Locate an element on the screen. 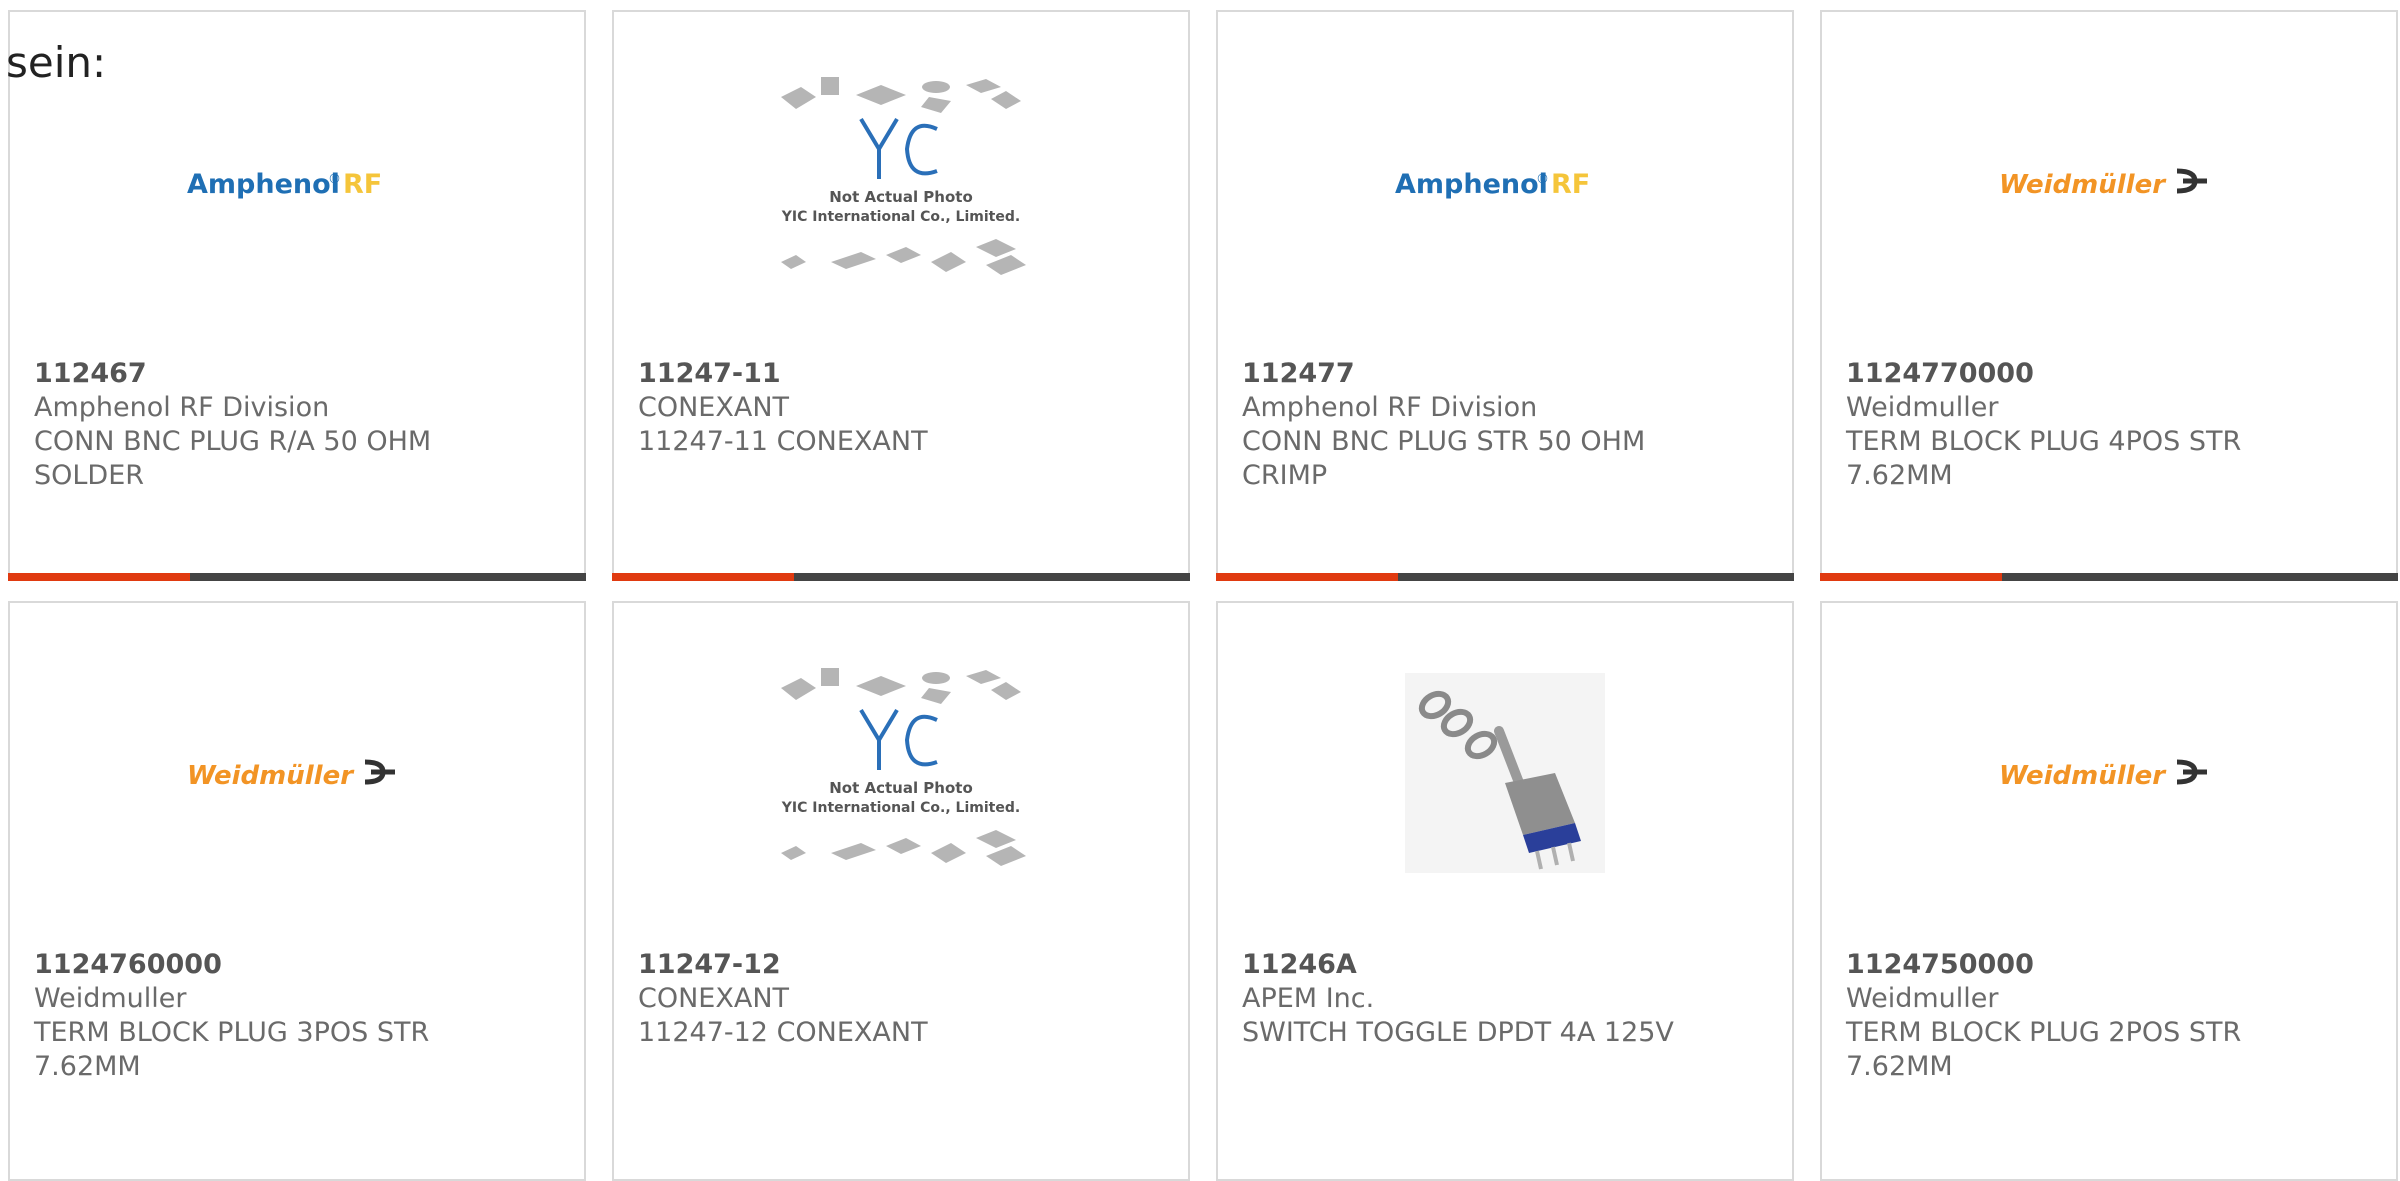 The image size is (2400, 1181). product-image is located at coordinates (1505, 773).